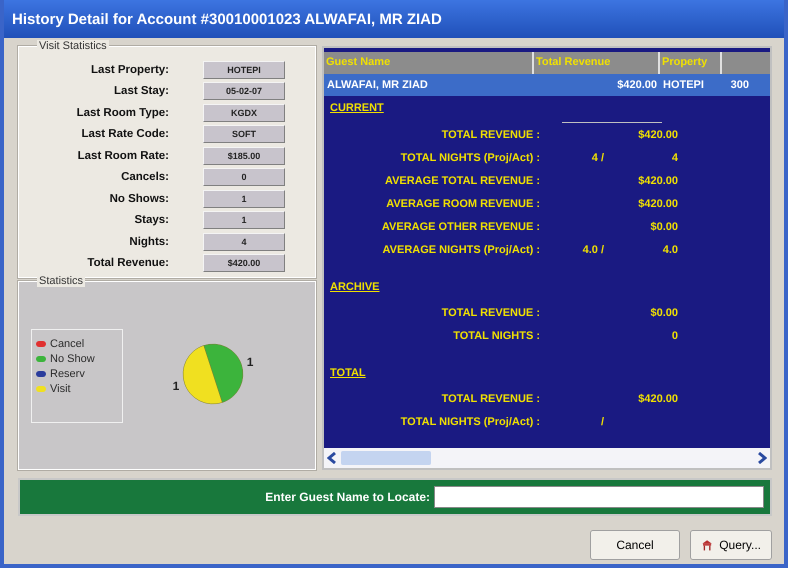 This screenshot has height=568, width=788. Describe the element at coordinates (593, 250) in the screenshot. I see `stat-value: 4.0 /` at that location.